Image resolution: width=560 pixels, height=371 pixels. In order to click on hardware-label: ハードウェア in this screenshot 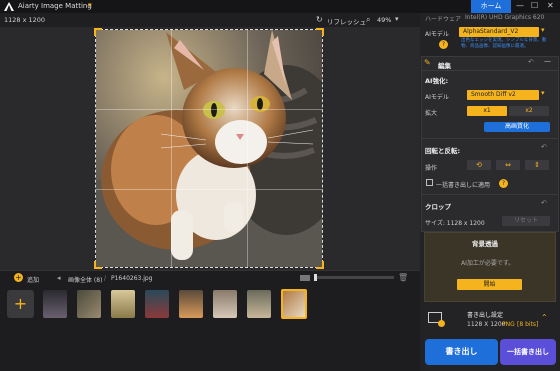, I will do `click(443, 19)`.